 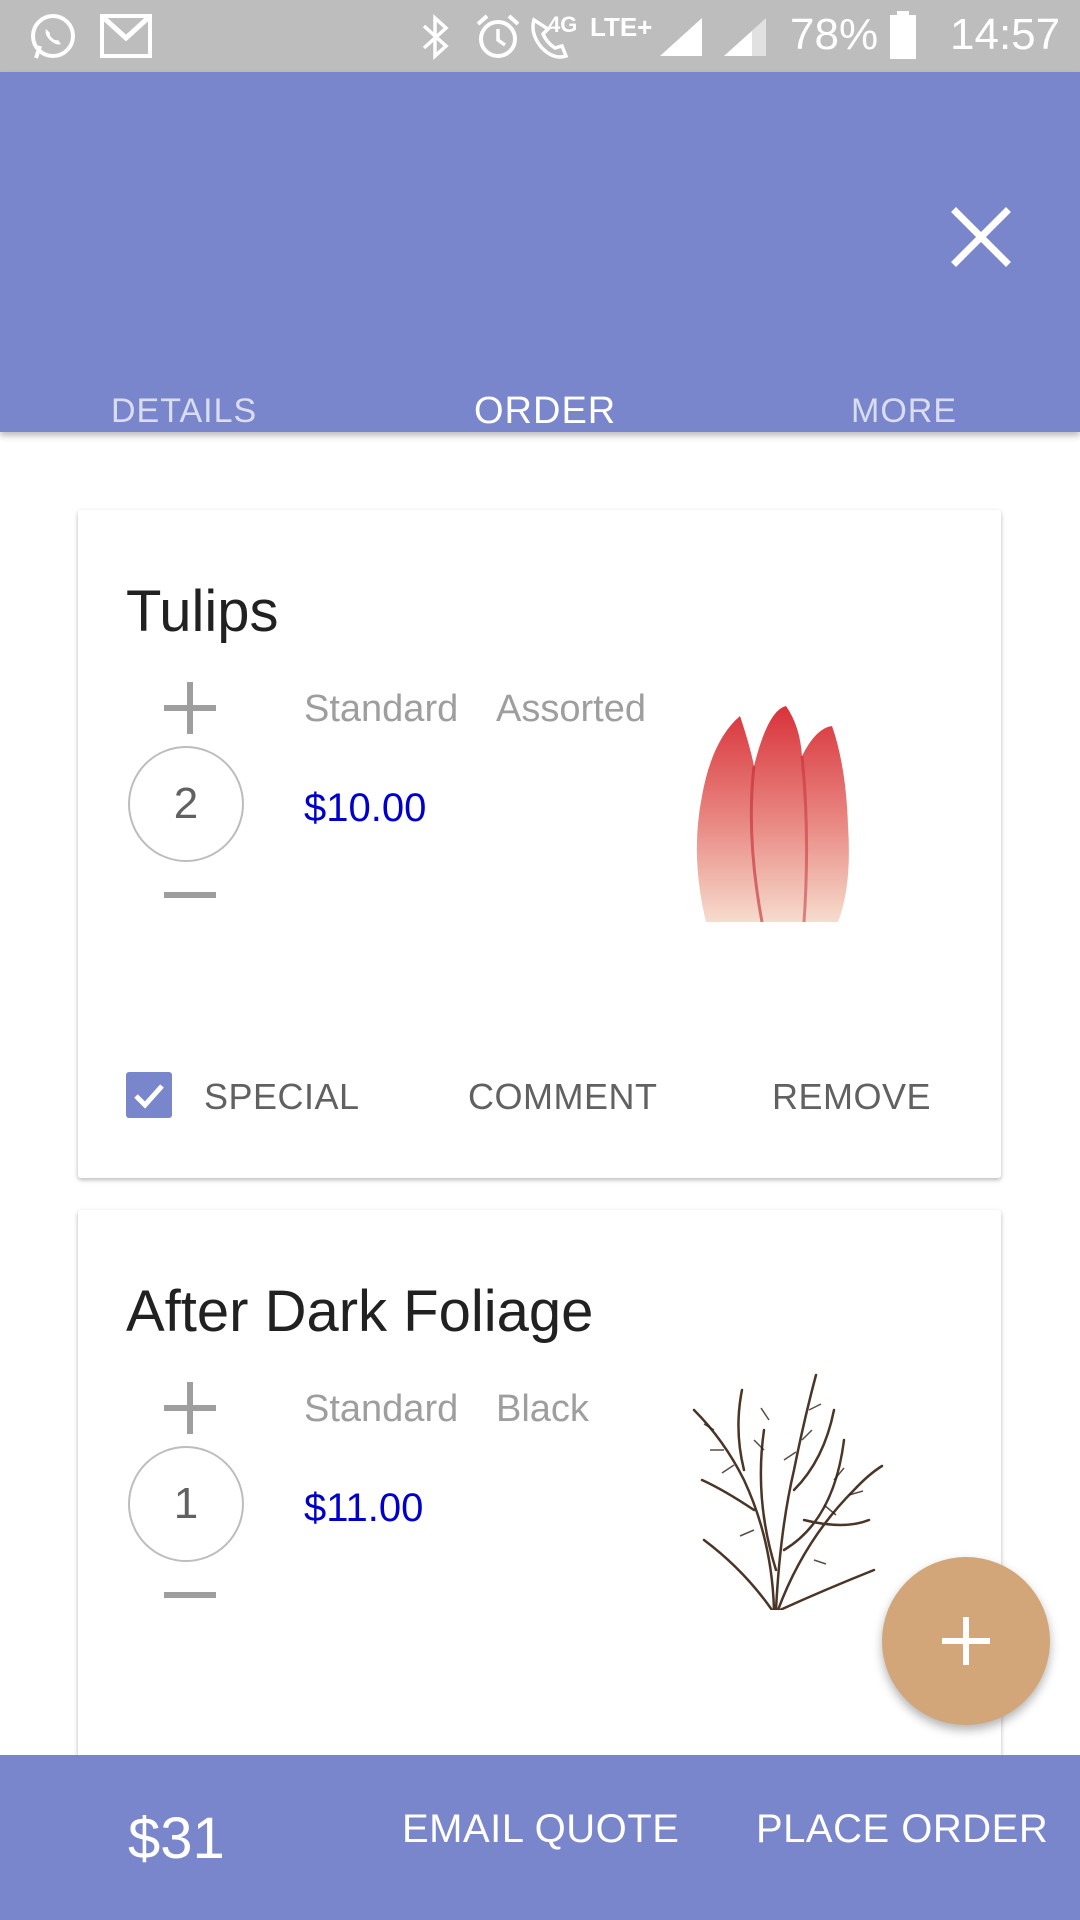 What do you see at coordinates (571, 709) in the screenshot?
I see `item-color: Assorted` at bounding box center [571, 709].